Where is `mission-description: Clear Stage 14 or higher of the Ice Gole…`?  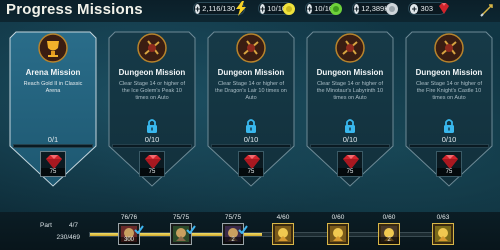 mission-description: Clear Stage 14 or higher of the Ice Gole… is located at coordinates (152, 91).